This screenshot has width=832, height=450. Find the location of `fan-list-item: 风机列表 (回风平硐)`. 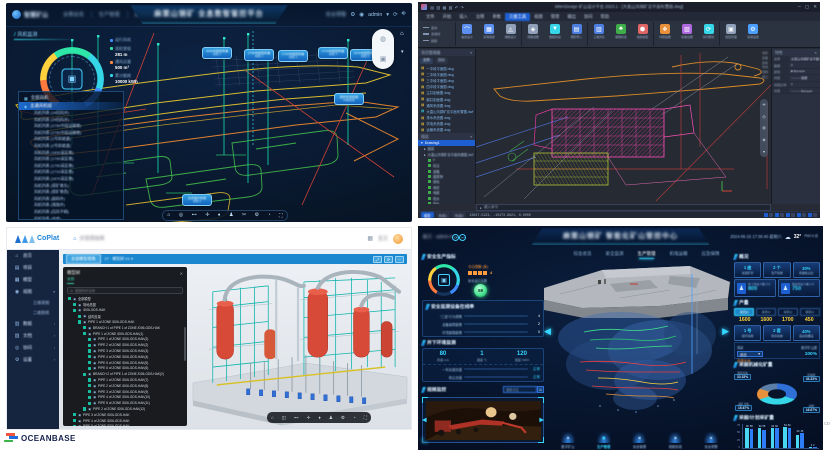

fan-list-item: 风机列表 (回风平硐) is located at coordinates (71, 212).